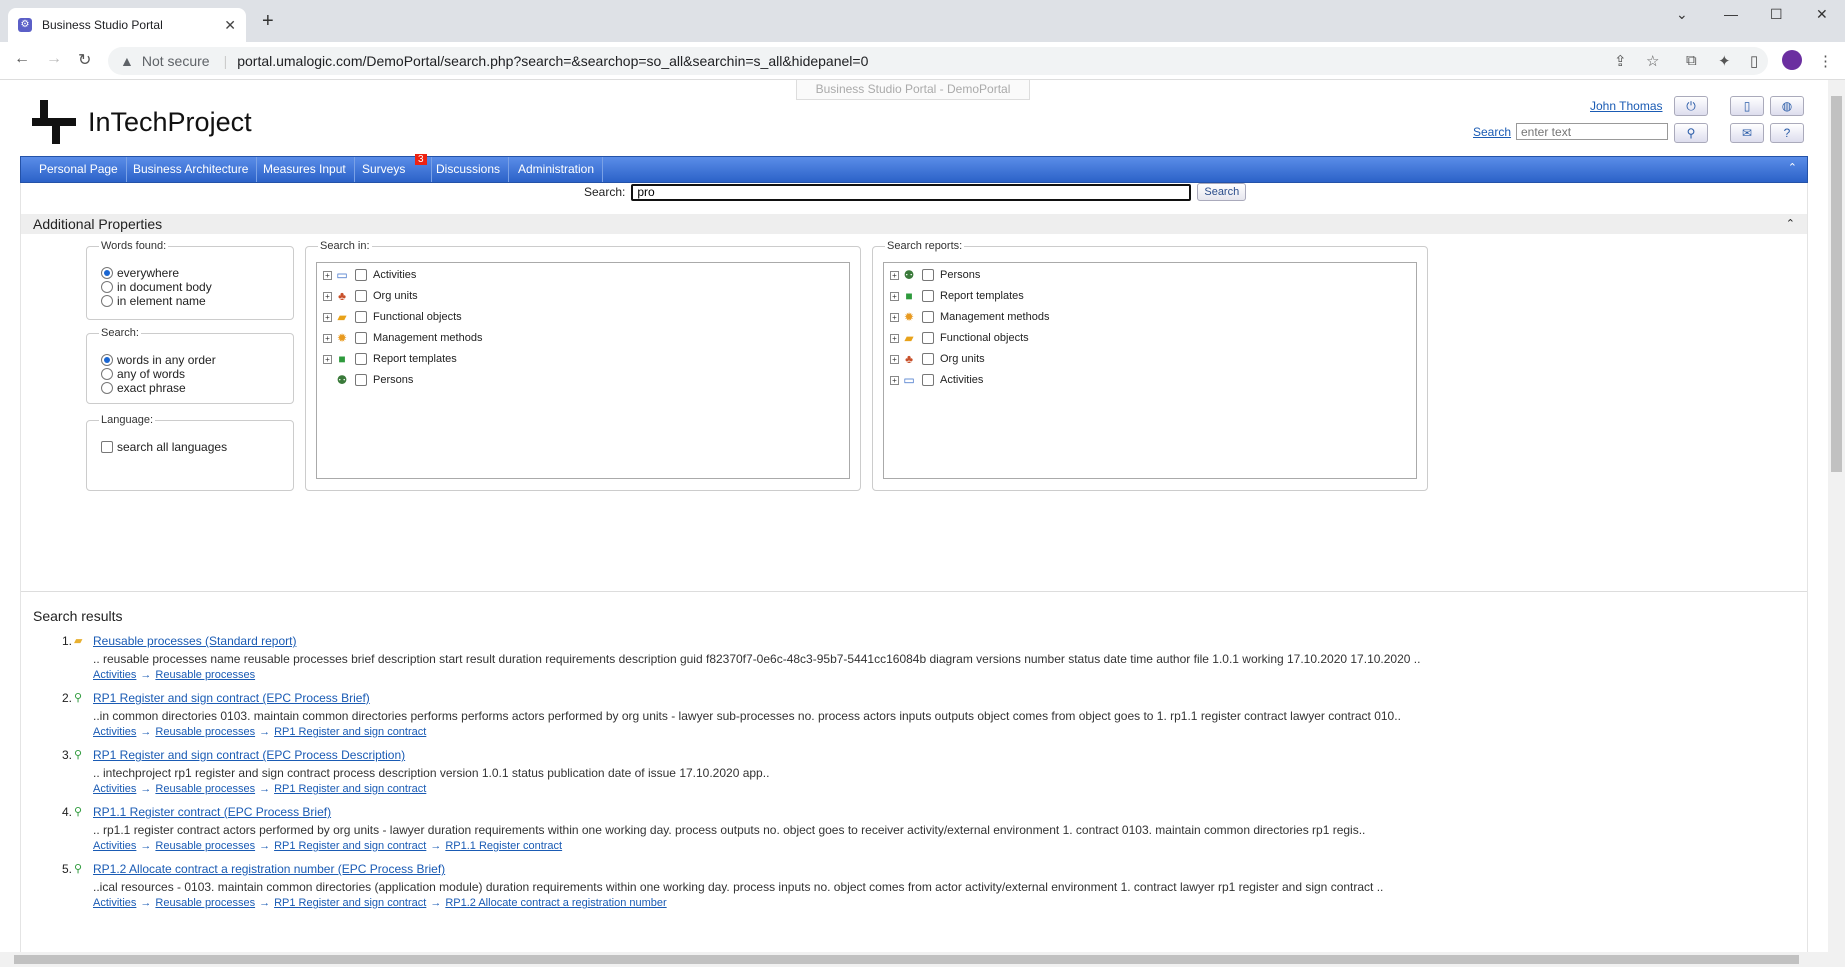  I want to click on logo: InTechProject, so click(142, 122).